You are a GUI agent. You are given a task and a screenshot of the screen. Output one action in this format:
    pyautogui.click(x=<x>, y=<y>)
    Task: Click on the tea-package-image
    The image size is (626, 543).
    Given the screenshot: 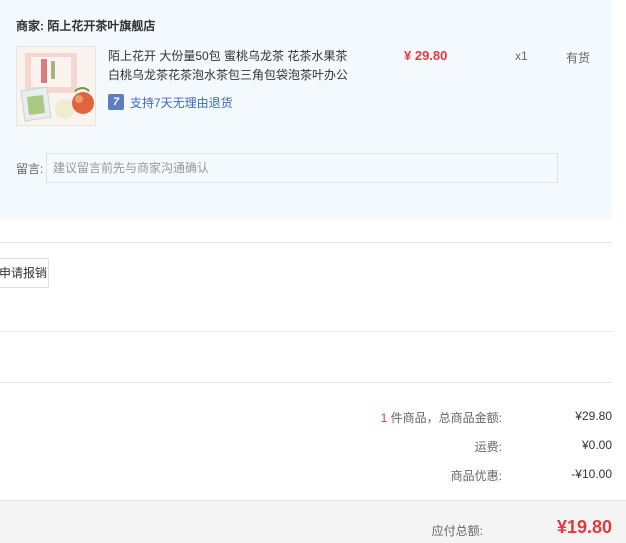 What is the action you would take?
    pyautogui.click(x=56, y=86)
    